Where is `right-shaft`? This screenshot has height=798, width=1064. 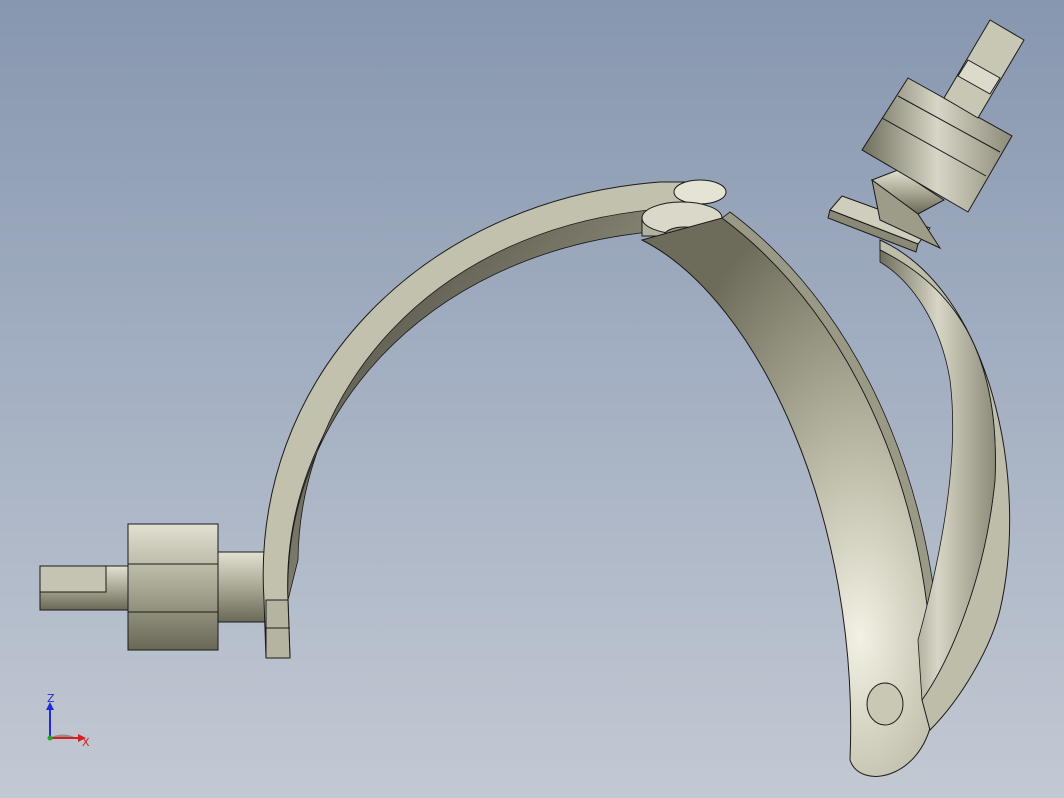
right-shaft is located at coordinates (926, 136).